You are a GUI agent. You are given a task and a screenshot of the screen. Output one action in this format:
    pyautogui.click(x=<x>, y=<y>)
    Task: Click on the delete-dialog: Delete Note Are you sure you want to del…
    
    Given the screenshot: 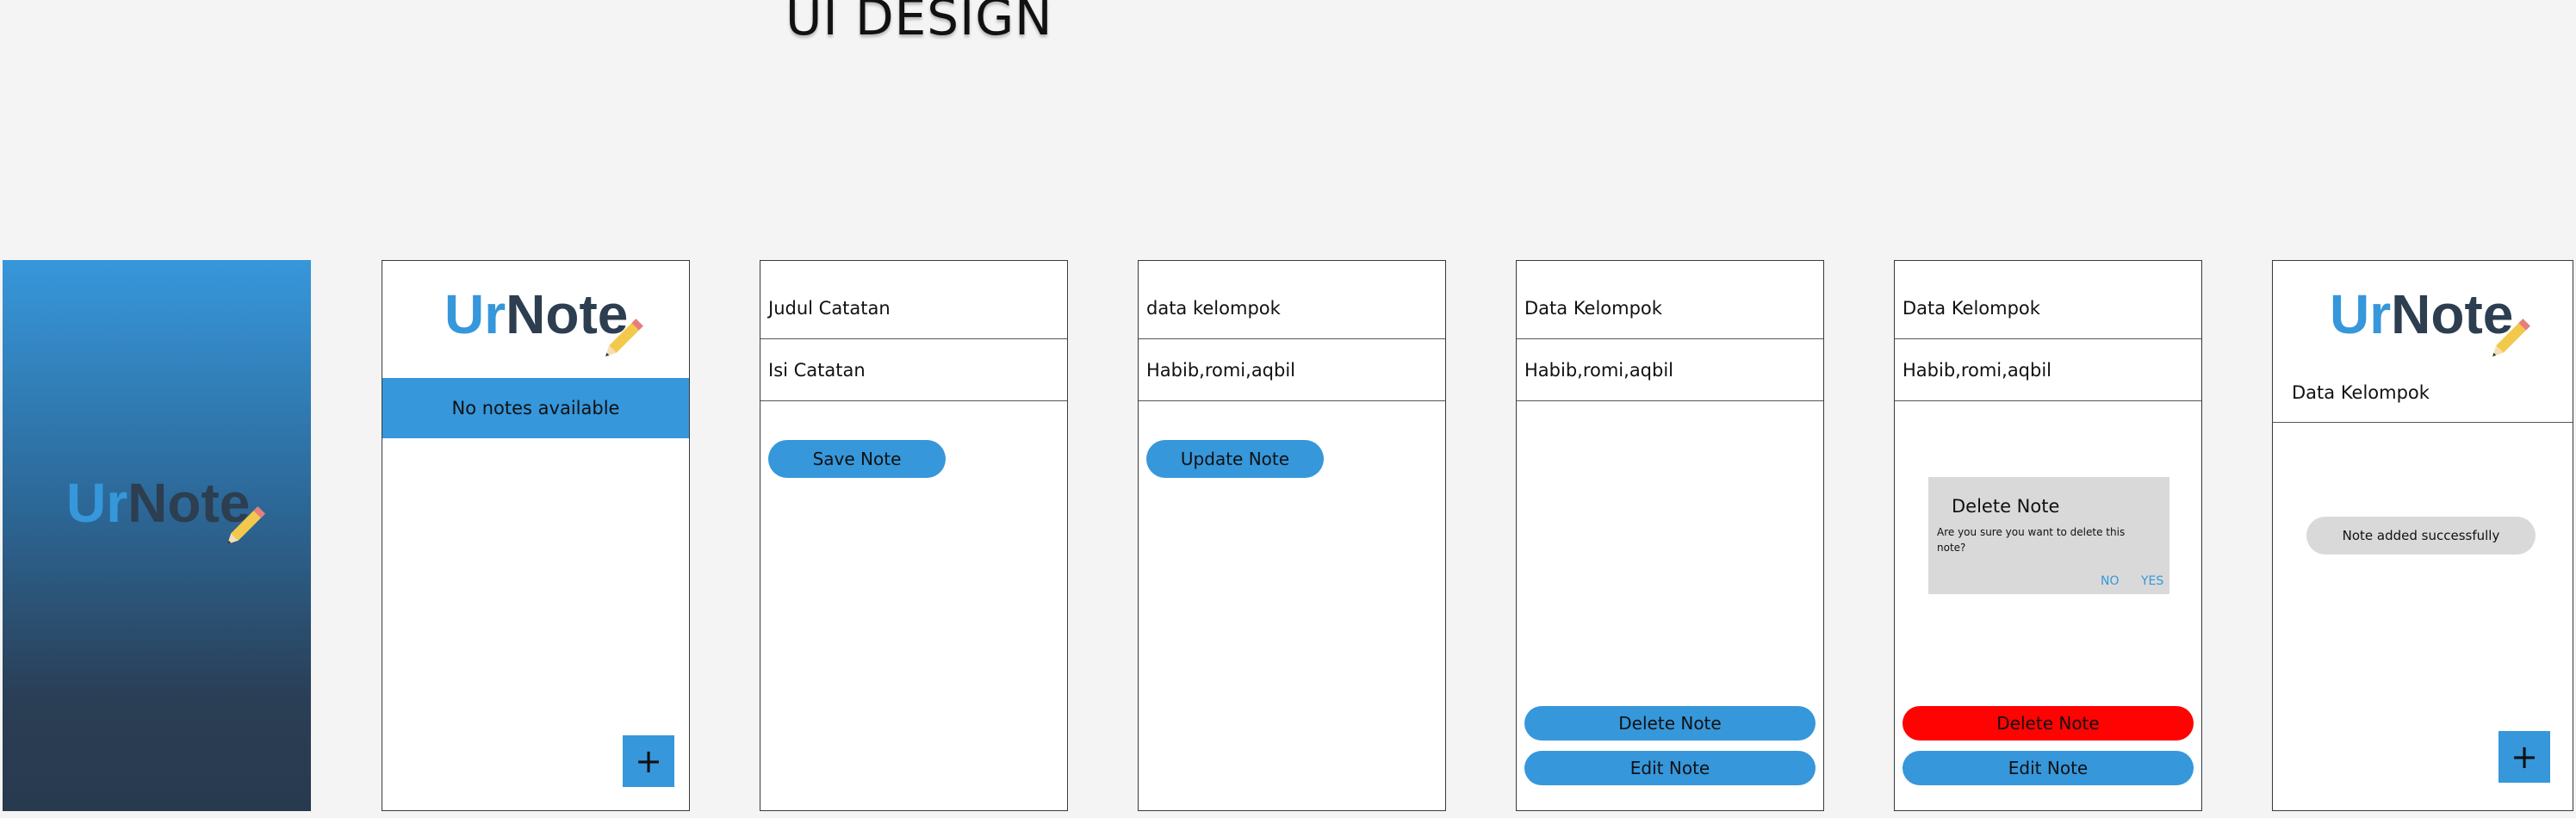 What is the action you would take?
    pyautogui.click(x=2049, y=535)
    